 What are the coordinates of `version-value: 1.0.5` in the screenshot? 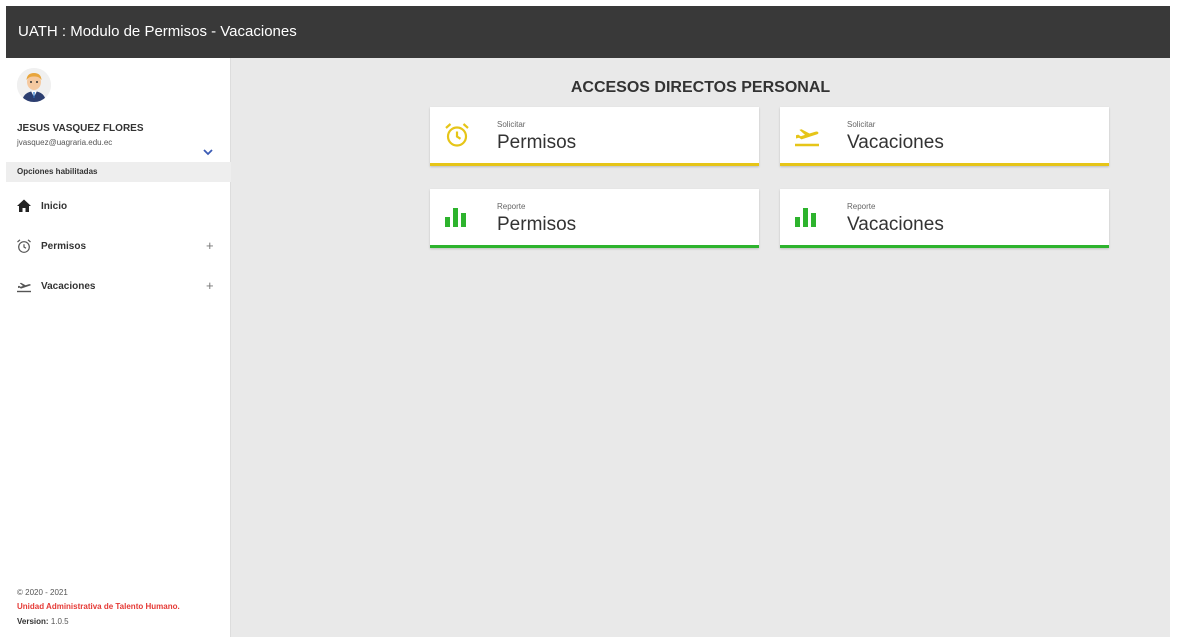 It's located at (59, 621).